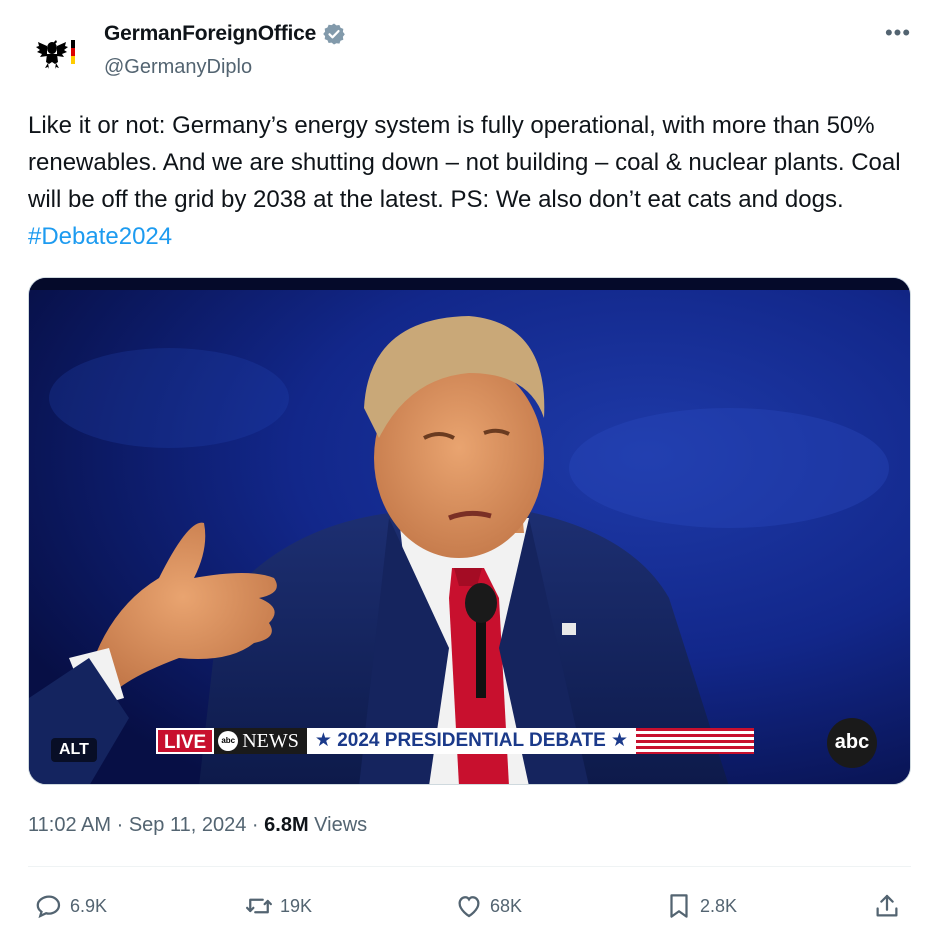 This screenshot has width=938, height=941. I want to click on reply-icon, so click(48, 907).